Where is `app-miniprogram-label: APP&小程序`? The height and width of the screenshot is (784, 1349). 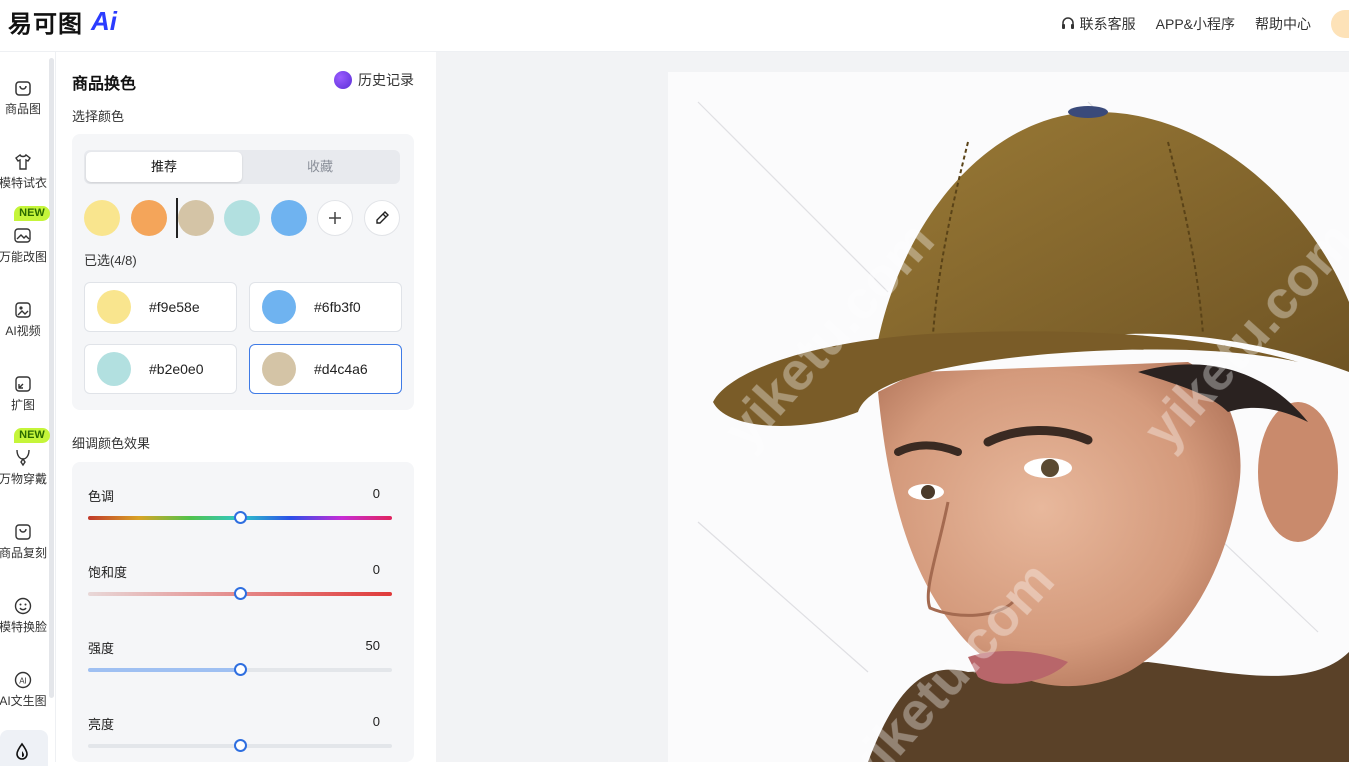
app-miniprogram-label: APP&小程序 is located at coordinates (1195, 24).